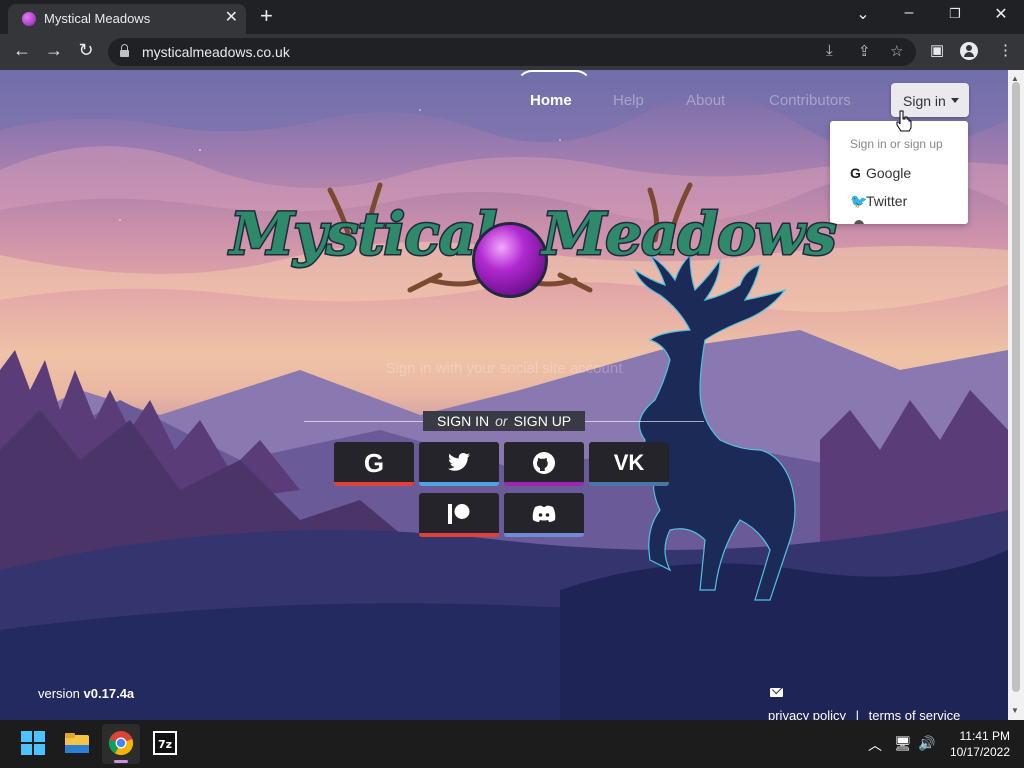 The width and height of the screenshot is (1024, 768). I want to click on terms-of-service-link: terms of service, so click(915, 714).